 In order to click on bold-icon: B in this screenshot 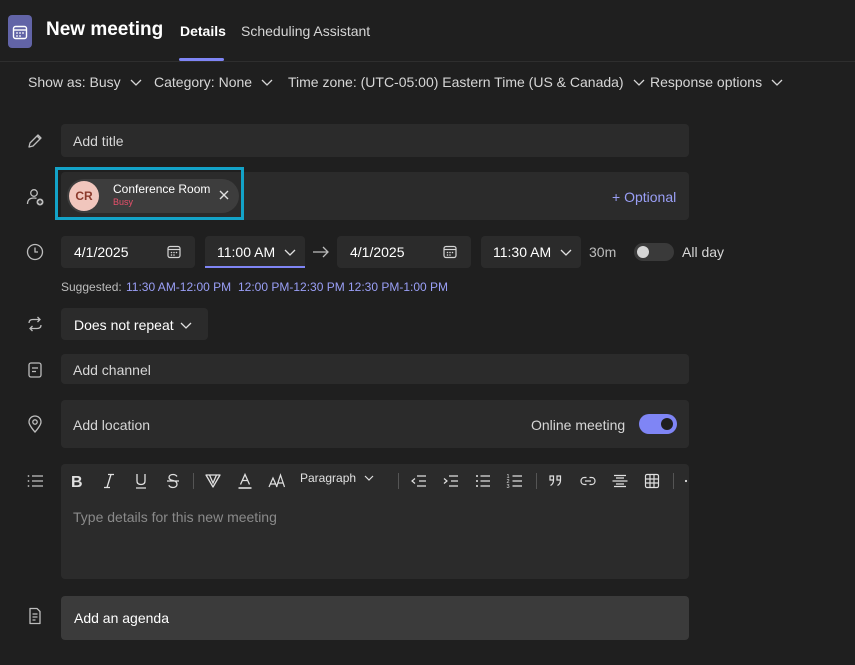, I will do `click(77, 481)`.